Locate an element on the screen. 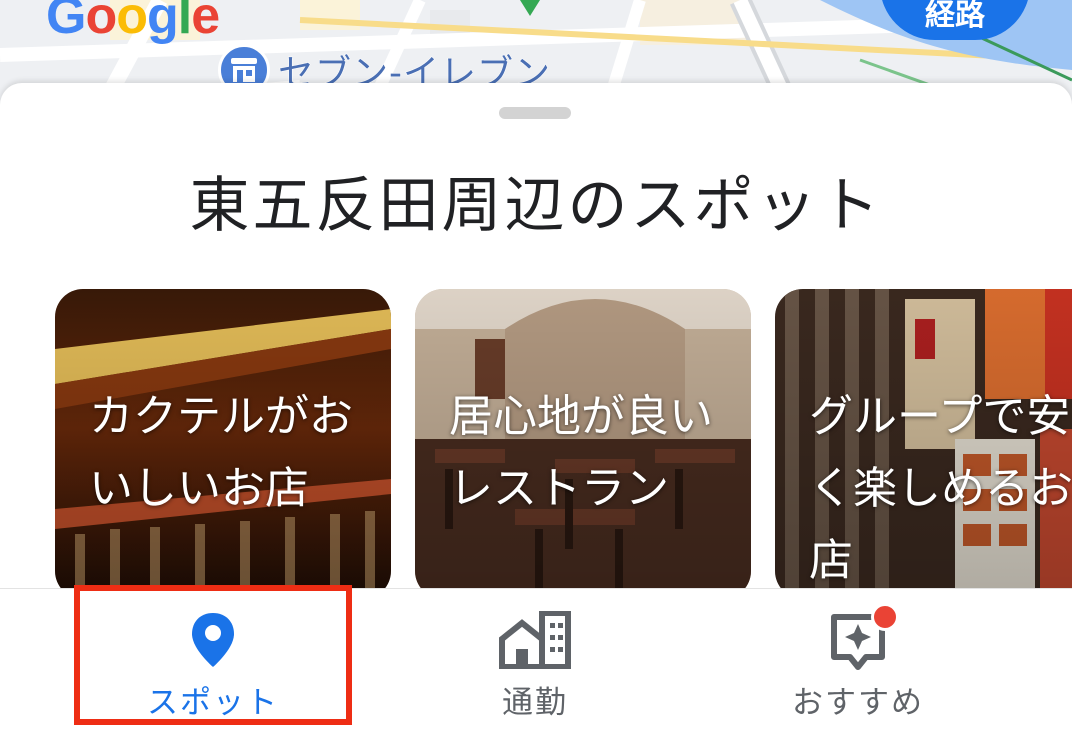 The image size is (1072, 729). spot-card-group-budget: グループで安く楽しめるお店 is located at coordinates (923, 444).